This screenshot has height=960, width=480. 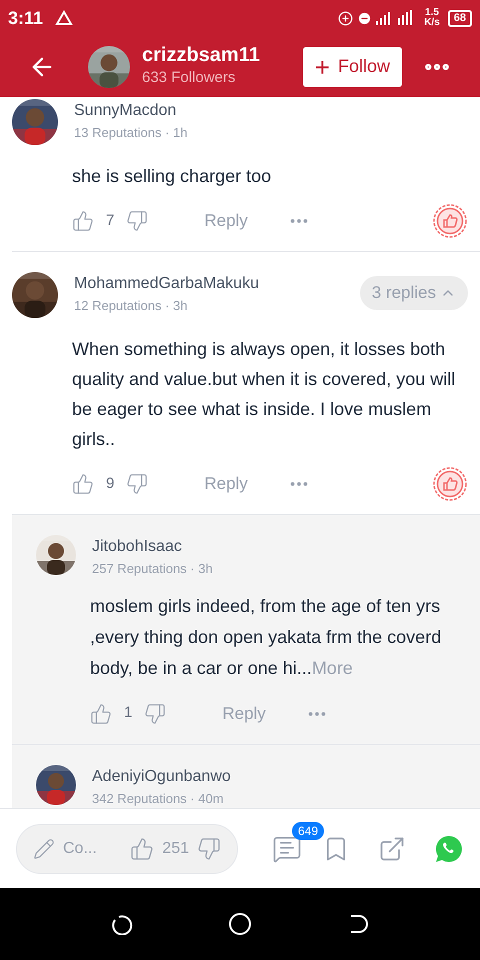 What do you see at coordinates (432, 23) in the screenshot?
I see `network-speed-unit: K/s` at bounding box center [432, 23].